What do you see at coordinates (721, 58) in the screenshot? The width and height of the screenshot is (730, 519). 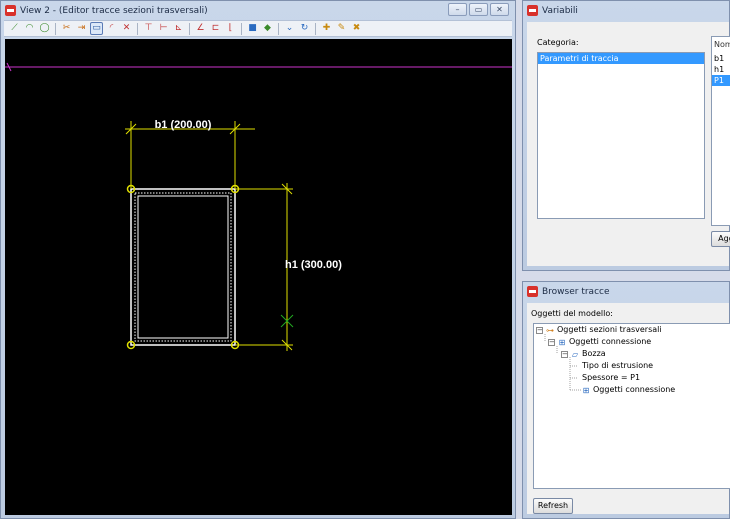 I see `list-item: b1` at bounding box center [721, 58].